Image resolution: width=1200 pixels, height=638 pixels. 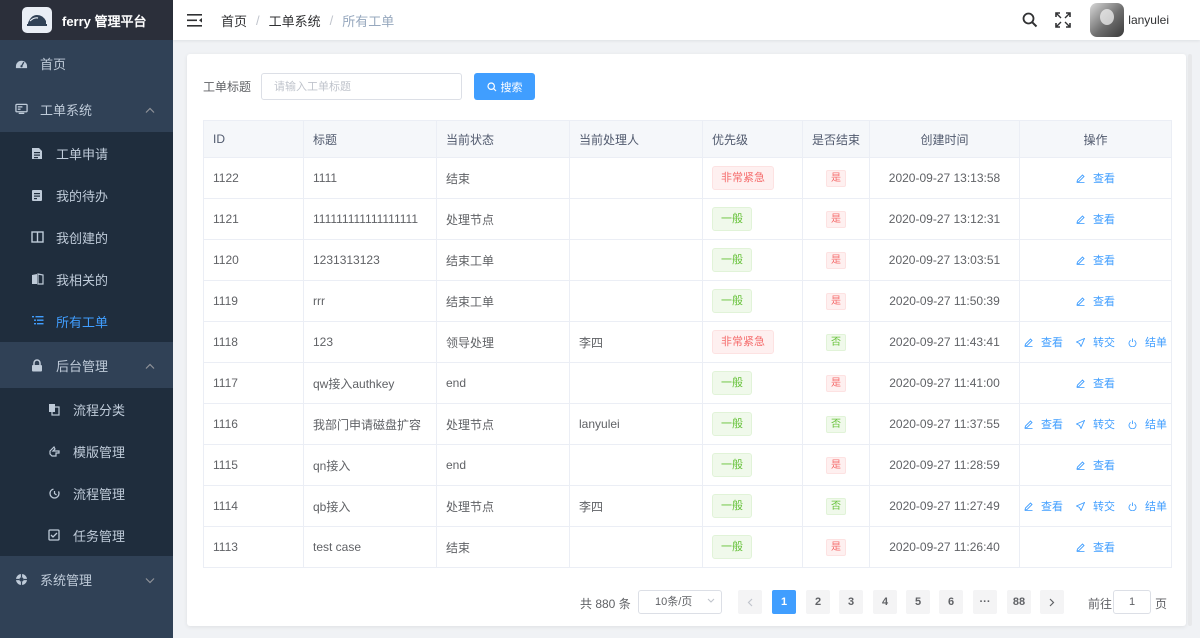 I want to click on page-button: 2, so click(x=818, y=602).